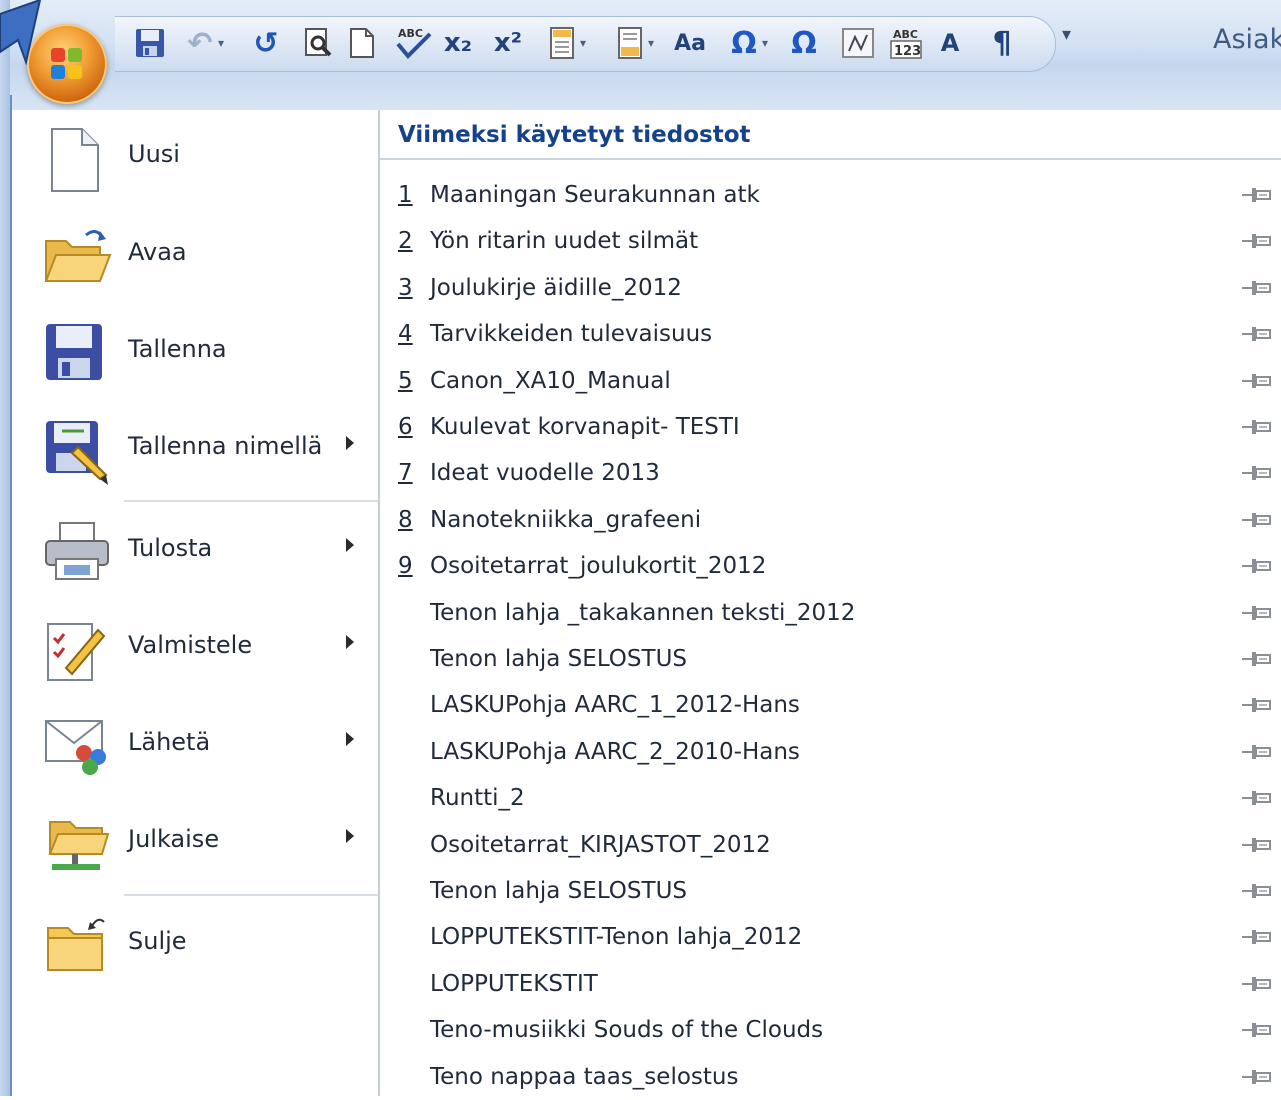 The width and height of the screenshot is (1281, 1100). What do you see at coordinates (830, 334) in the screenshot?
I see `recent-file-item: 4 Tarvikkeiden tulevaisuus` at bounding box center [830, 334].